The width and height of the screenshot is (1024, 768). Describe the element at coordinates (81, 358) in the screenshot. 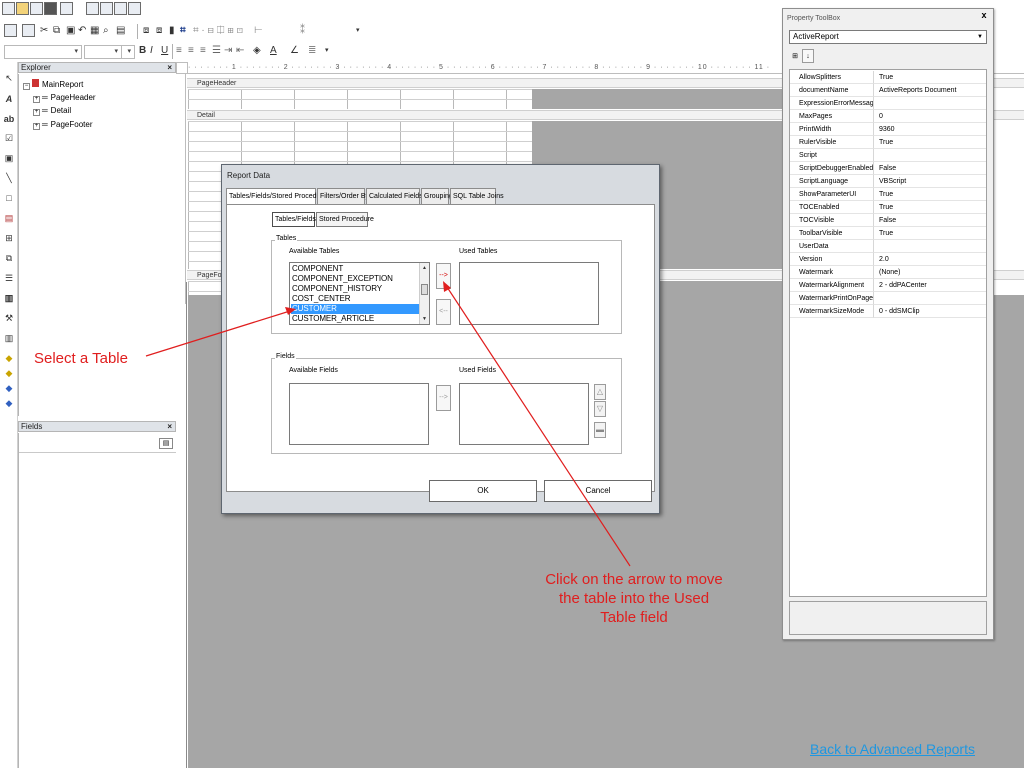

I see `select-table-note: Select a Table` at that location.